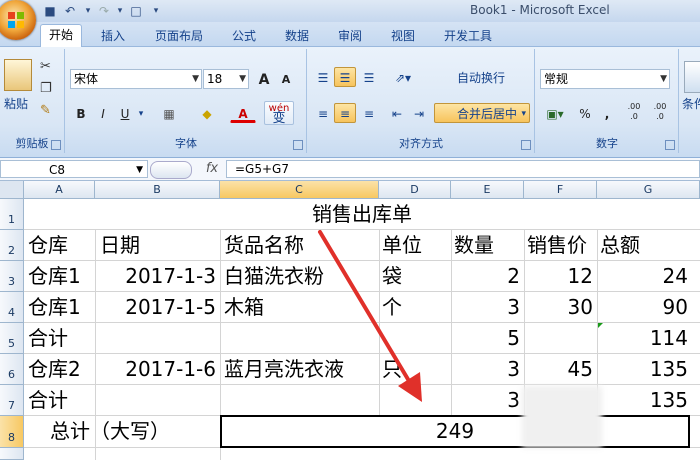 The image size is (700, 460). What do you see at coordinates (70, 11) in the screenshot?
I see `undo-icon: ↶` at bounding box center [70, 11].